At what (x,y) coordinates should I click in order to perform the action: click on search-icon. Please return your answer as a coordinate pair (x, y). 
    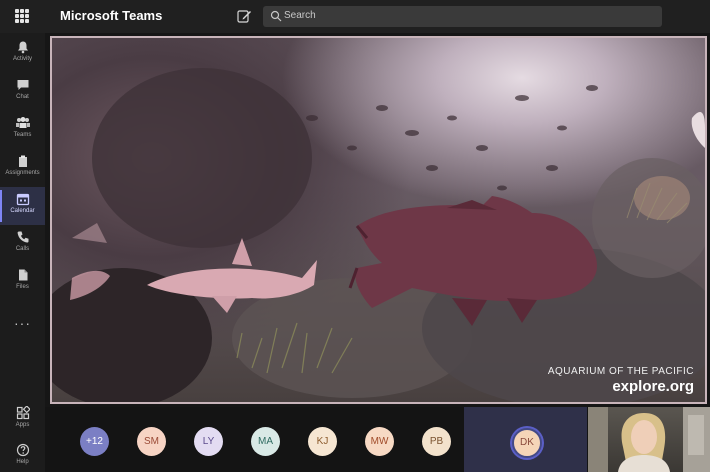
    Looking at the image, I should click on (276, 16).